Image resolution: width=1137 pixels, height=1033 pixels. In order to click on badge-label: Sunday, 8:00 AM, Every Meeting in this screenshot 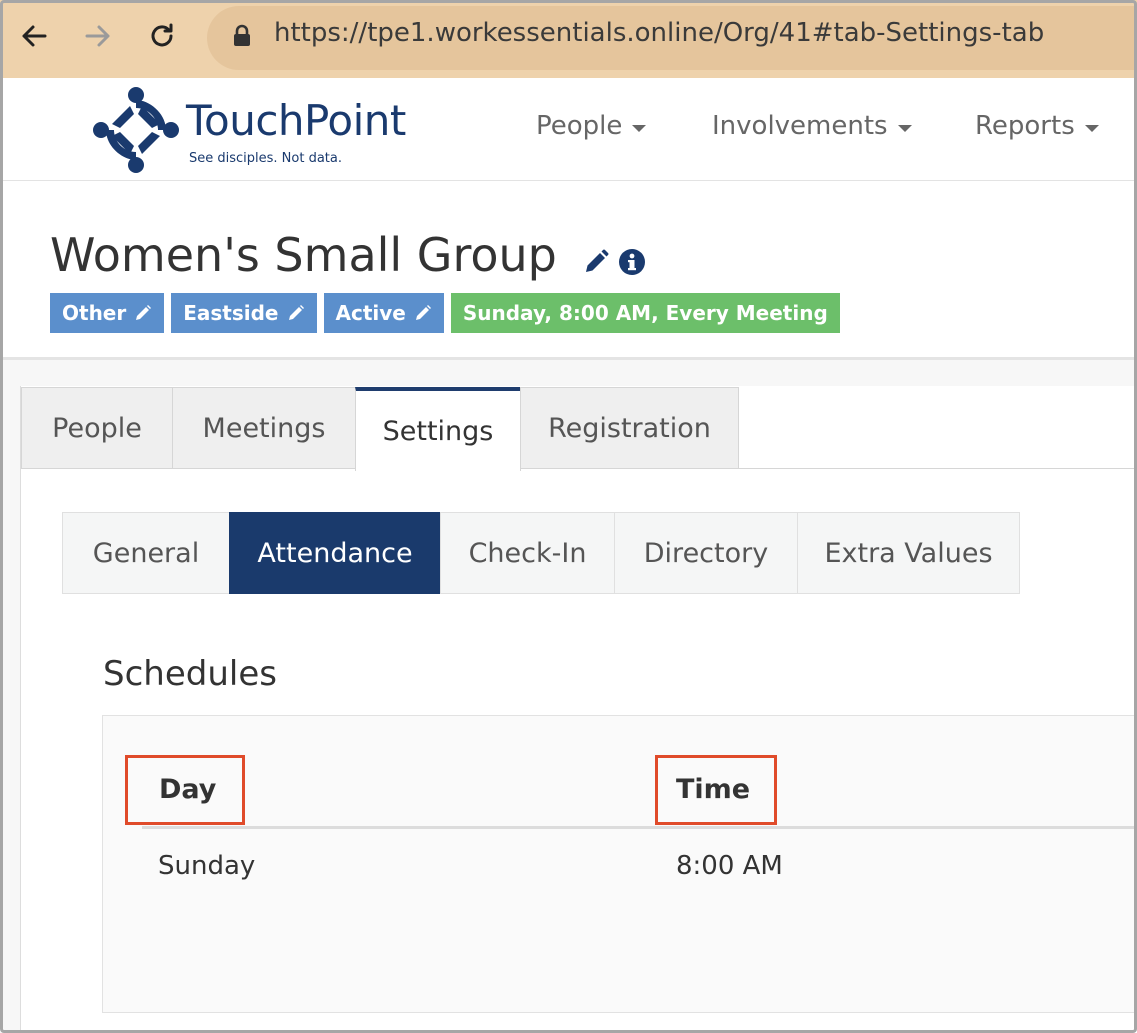, I will do `click(645, 313)`.